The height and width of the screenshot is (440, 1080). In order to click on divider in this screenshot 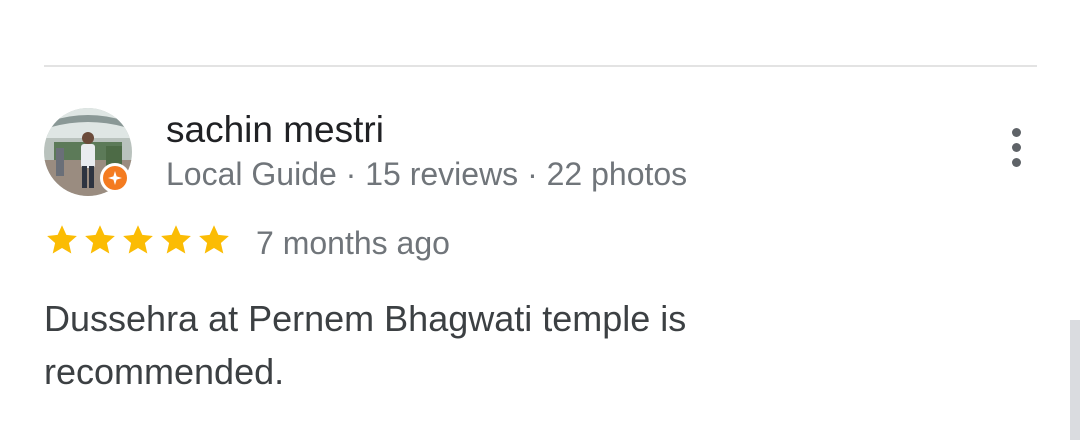, I will do `click(540, 66)`.